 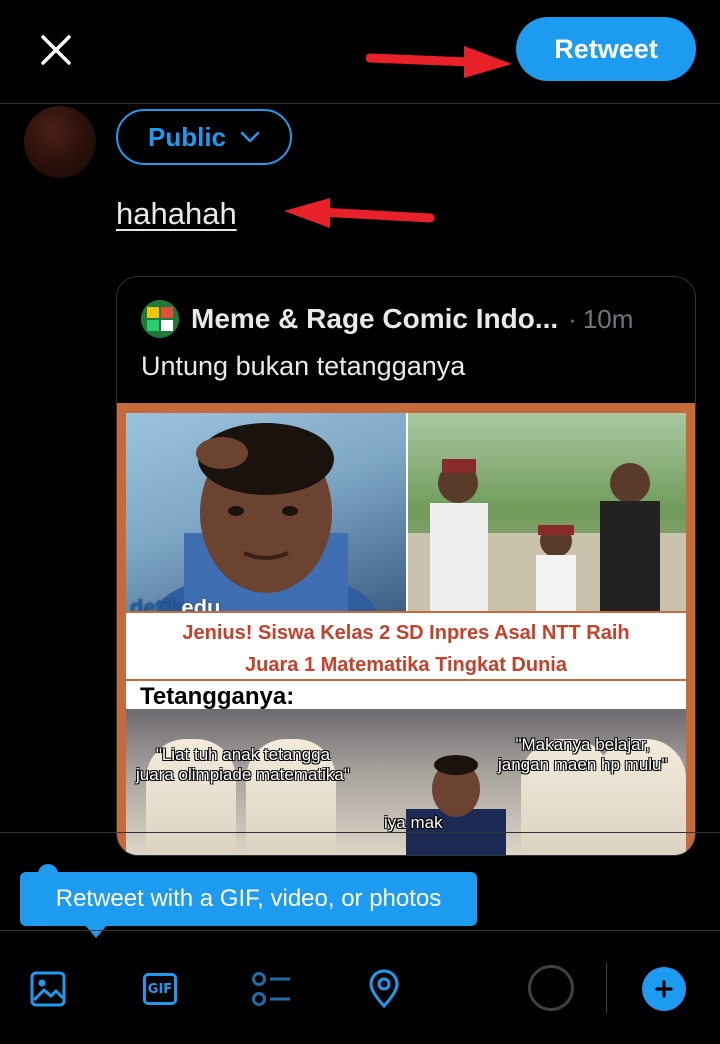 I want to click on quoted-tweet-time: 10m, so click(x=608, y=318).